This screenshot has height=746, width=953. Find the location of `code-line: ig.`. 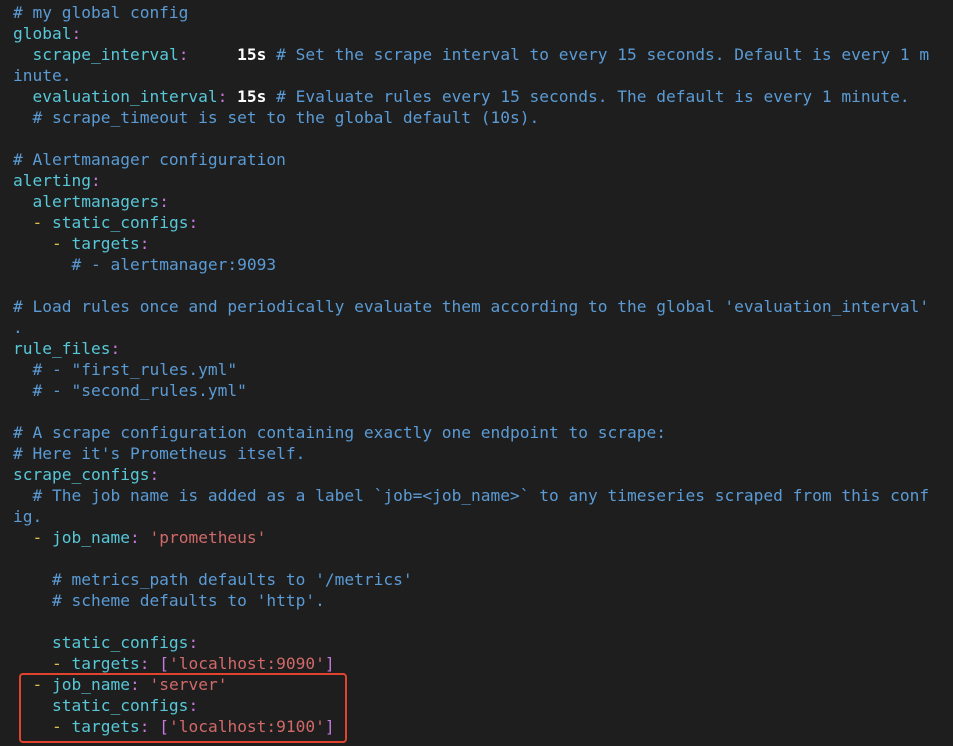

code-line: ig. is located at coordinates (480, 516).